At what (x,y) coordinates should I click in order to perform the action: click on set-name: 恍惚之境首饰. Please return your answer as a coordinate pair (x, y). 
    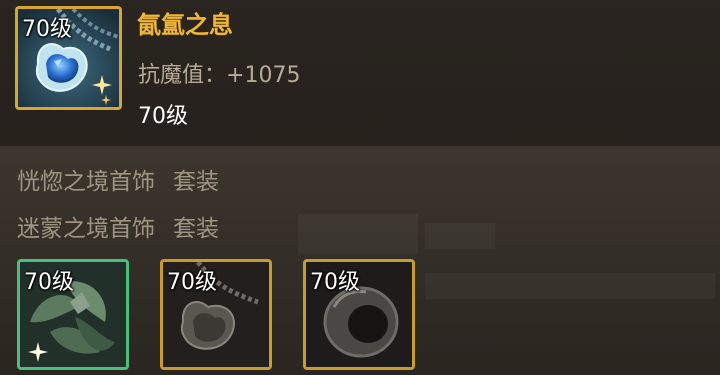
    Looking at the image, I should click on (86, 182).